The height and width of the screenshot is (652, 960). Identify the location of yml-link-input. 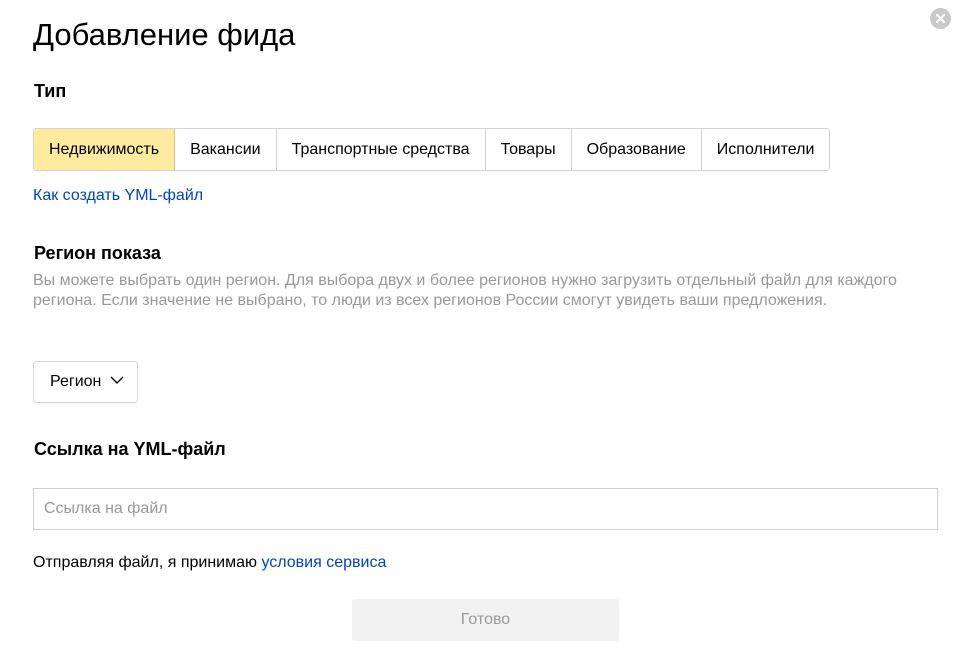
(485, 509).